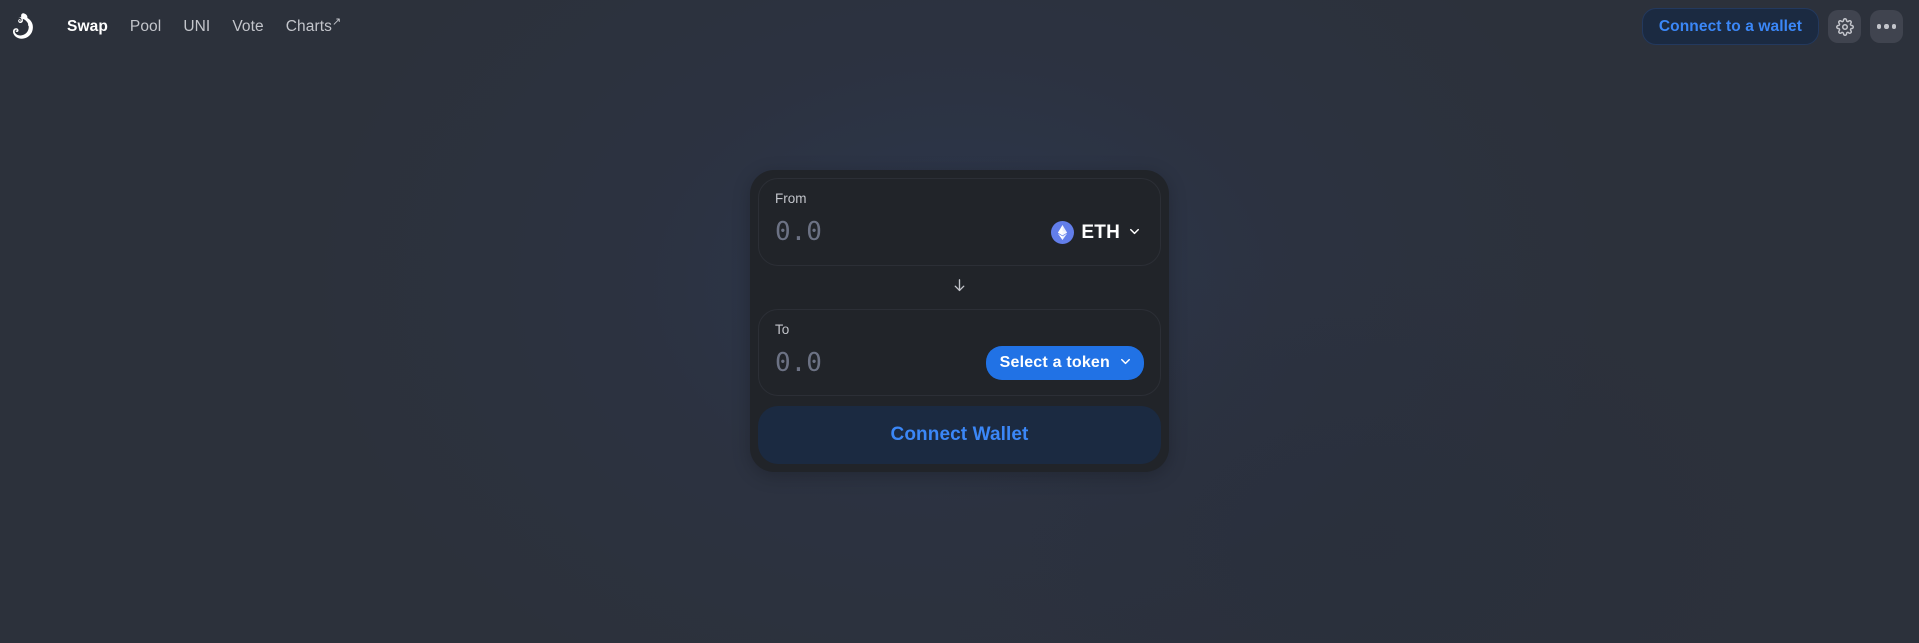 The width and height of the screenshot is (1919, 643). Describe the element at coordinates (1063, 232) in the screenshot. I see `ethereum-logo-icon` at that location.